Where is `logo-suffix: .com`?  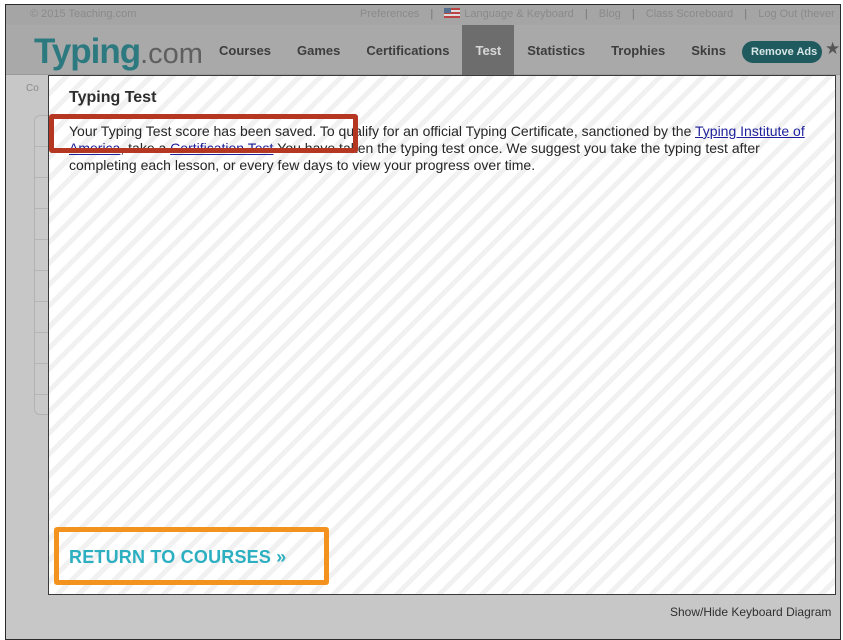
logo-suffix: .com is located at coordinates (171, 54).